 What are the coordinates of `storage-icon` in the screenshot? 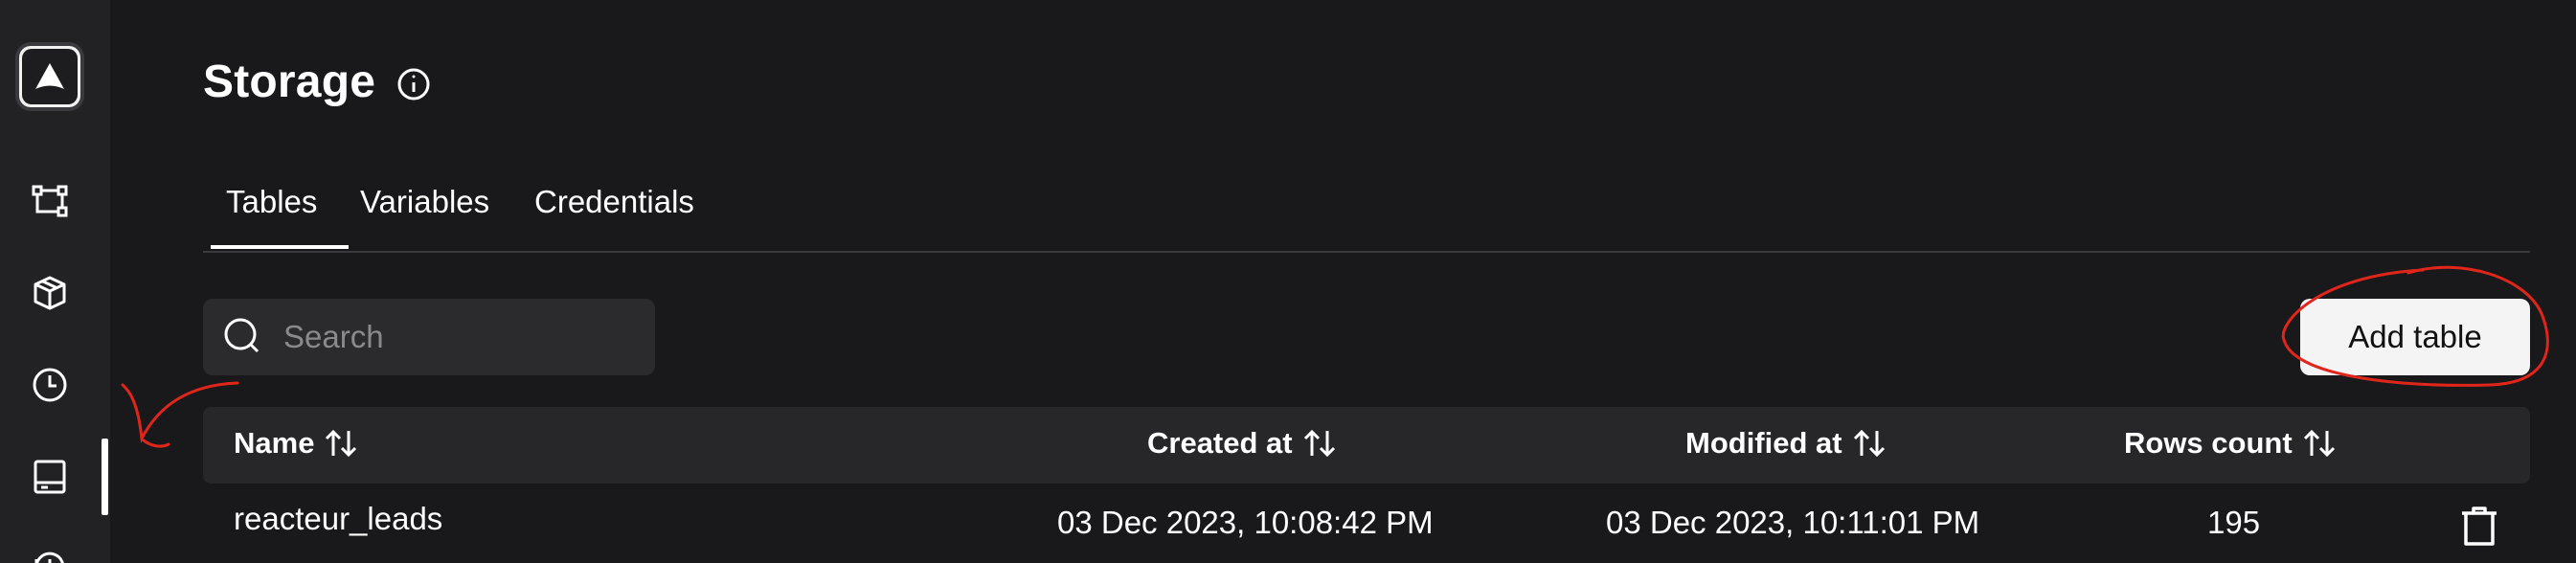 It's located at (50, 477).